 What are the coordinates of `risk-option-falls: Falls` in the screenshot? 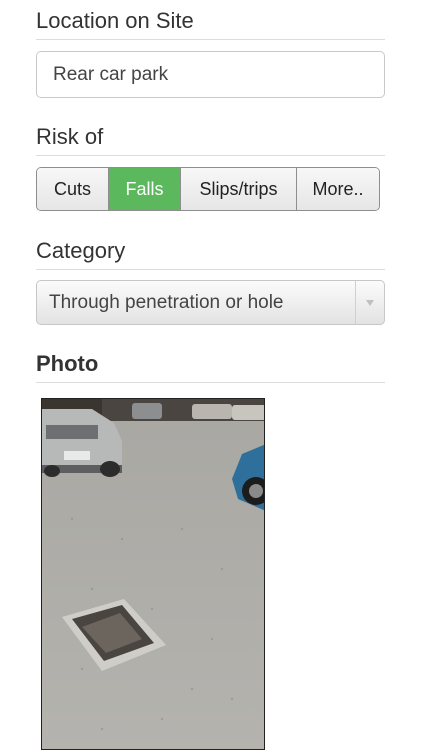 It's located at (145, 189).